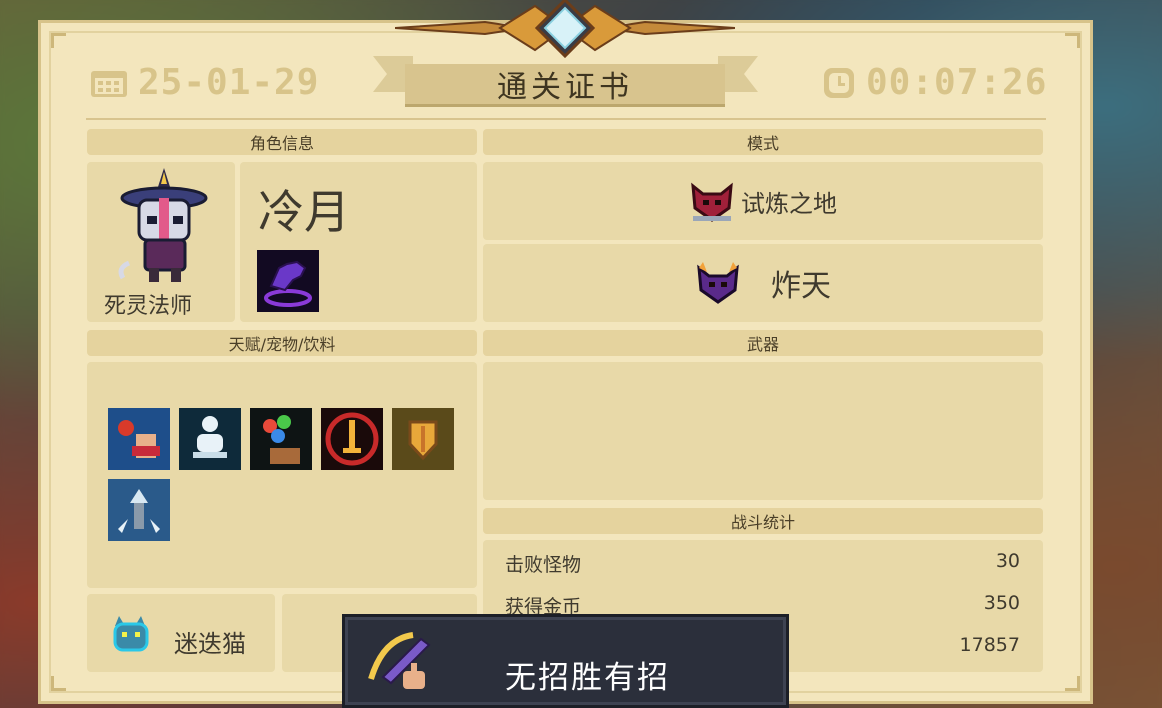 The height and width of the screenshot is (708, 1162). Describe the element at coordinates (762, 563) in the screenshot. I see `stat-row: 击败怪物 30` at that location.